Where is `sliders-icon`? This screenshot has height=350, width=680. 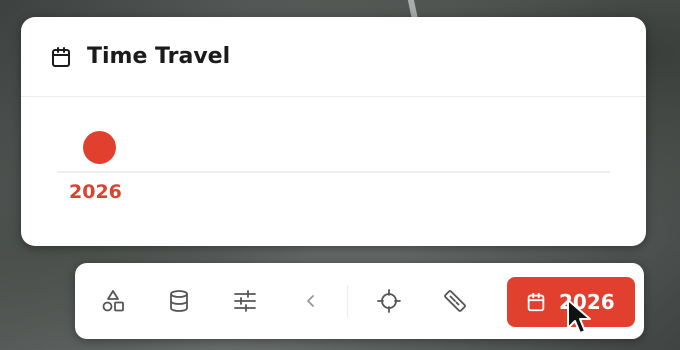 sliders-icon is located at coordinates (245, 301).